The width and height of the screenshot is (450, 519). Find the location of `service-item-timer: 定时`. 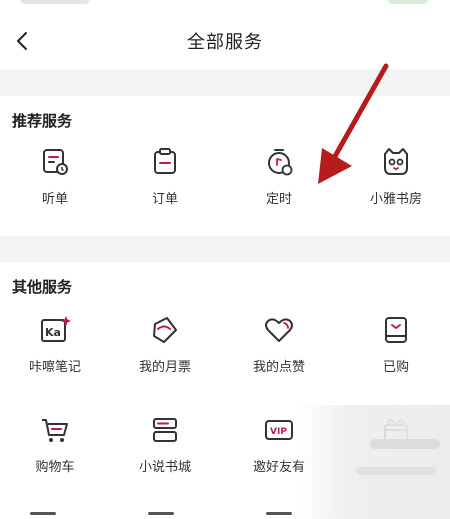

service-item-timer: 定时 is located at coordinates (279, 188).